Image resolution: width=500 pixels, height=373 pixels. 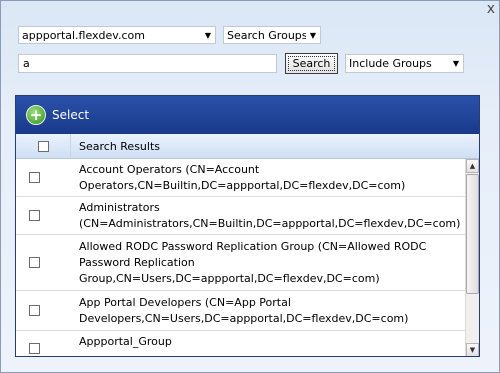 What do you see at coordinates (70, 115) in the screenshot?
I see `select-button: Select` at bounding box center [70, 115].